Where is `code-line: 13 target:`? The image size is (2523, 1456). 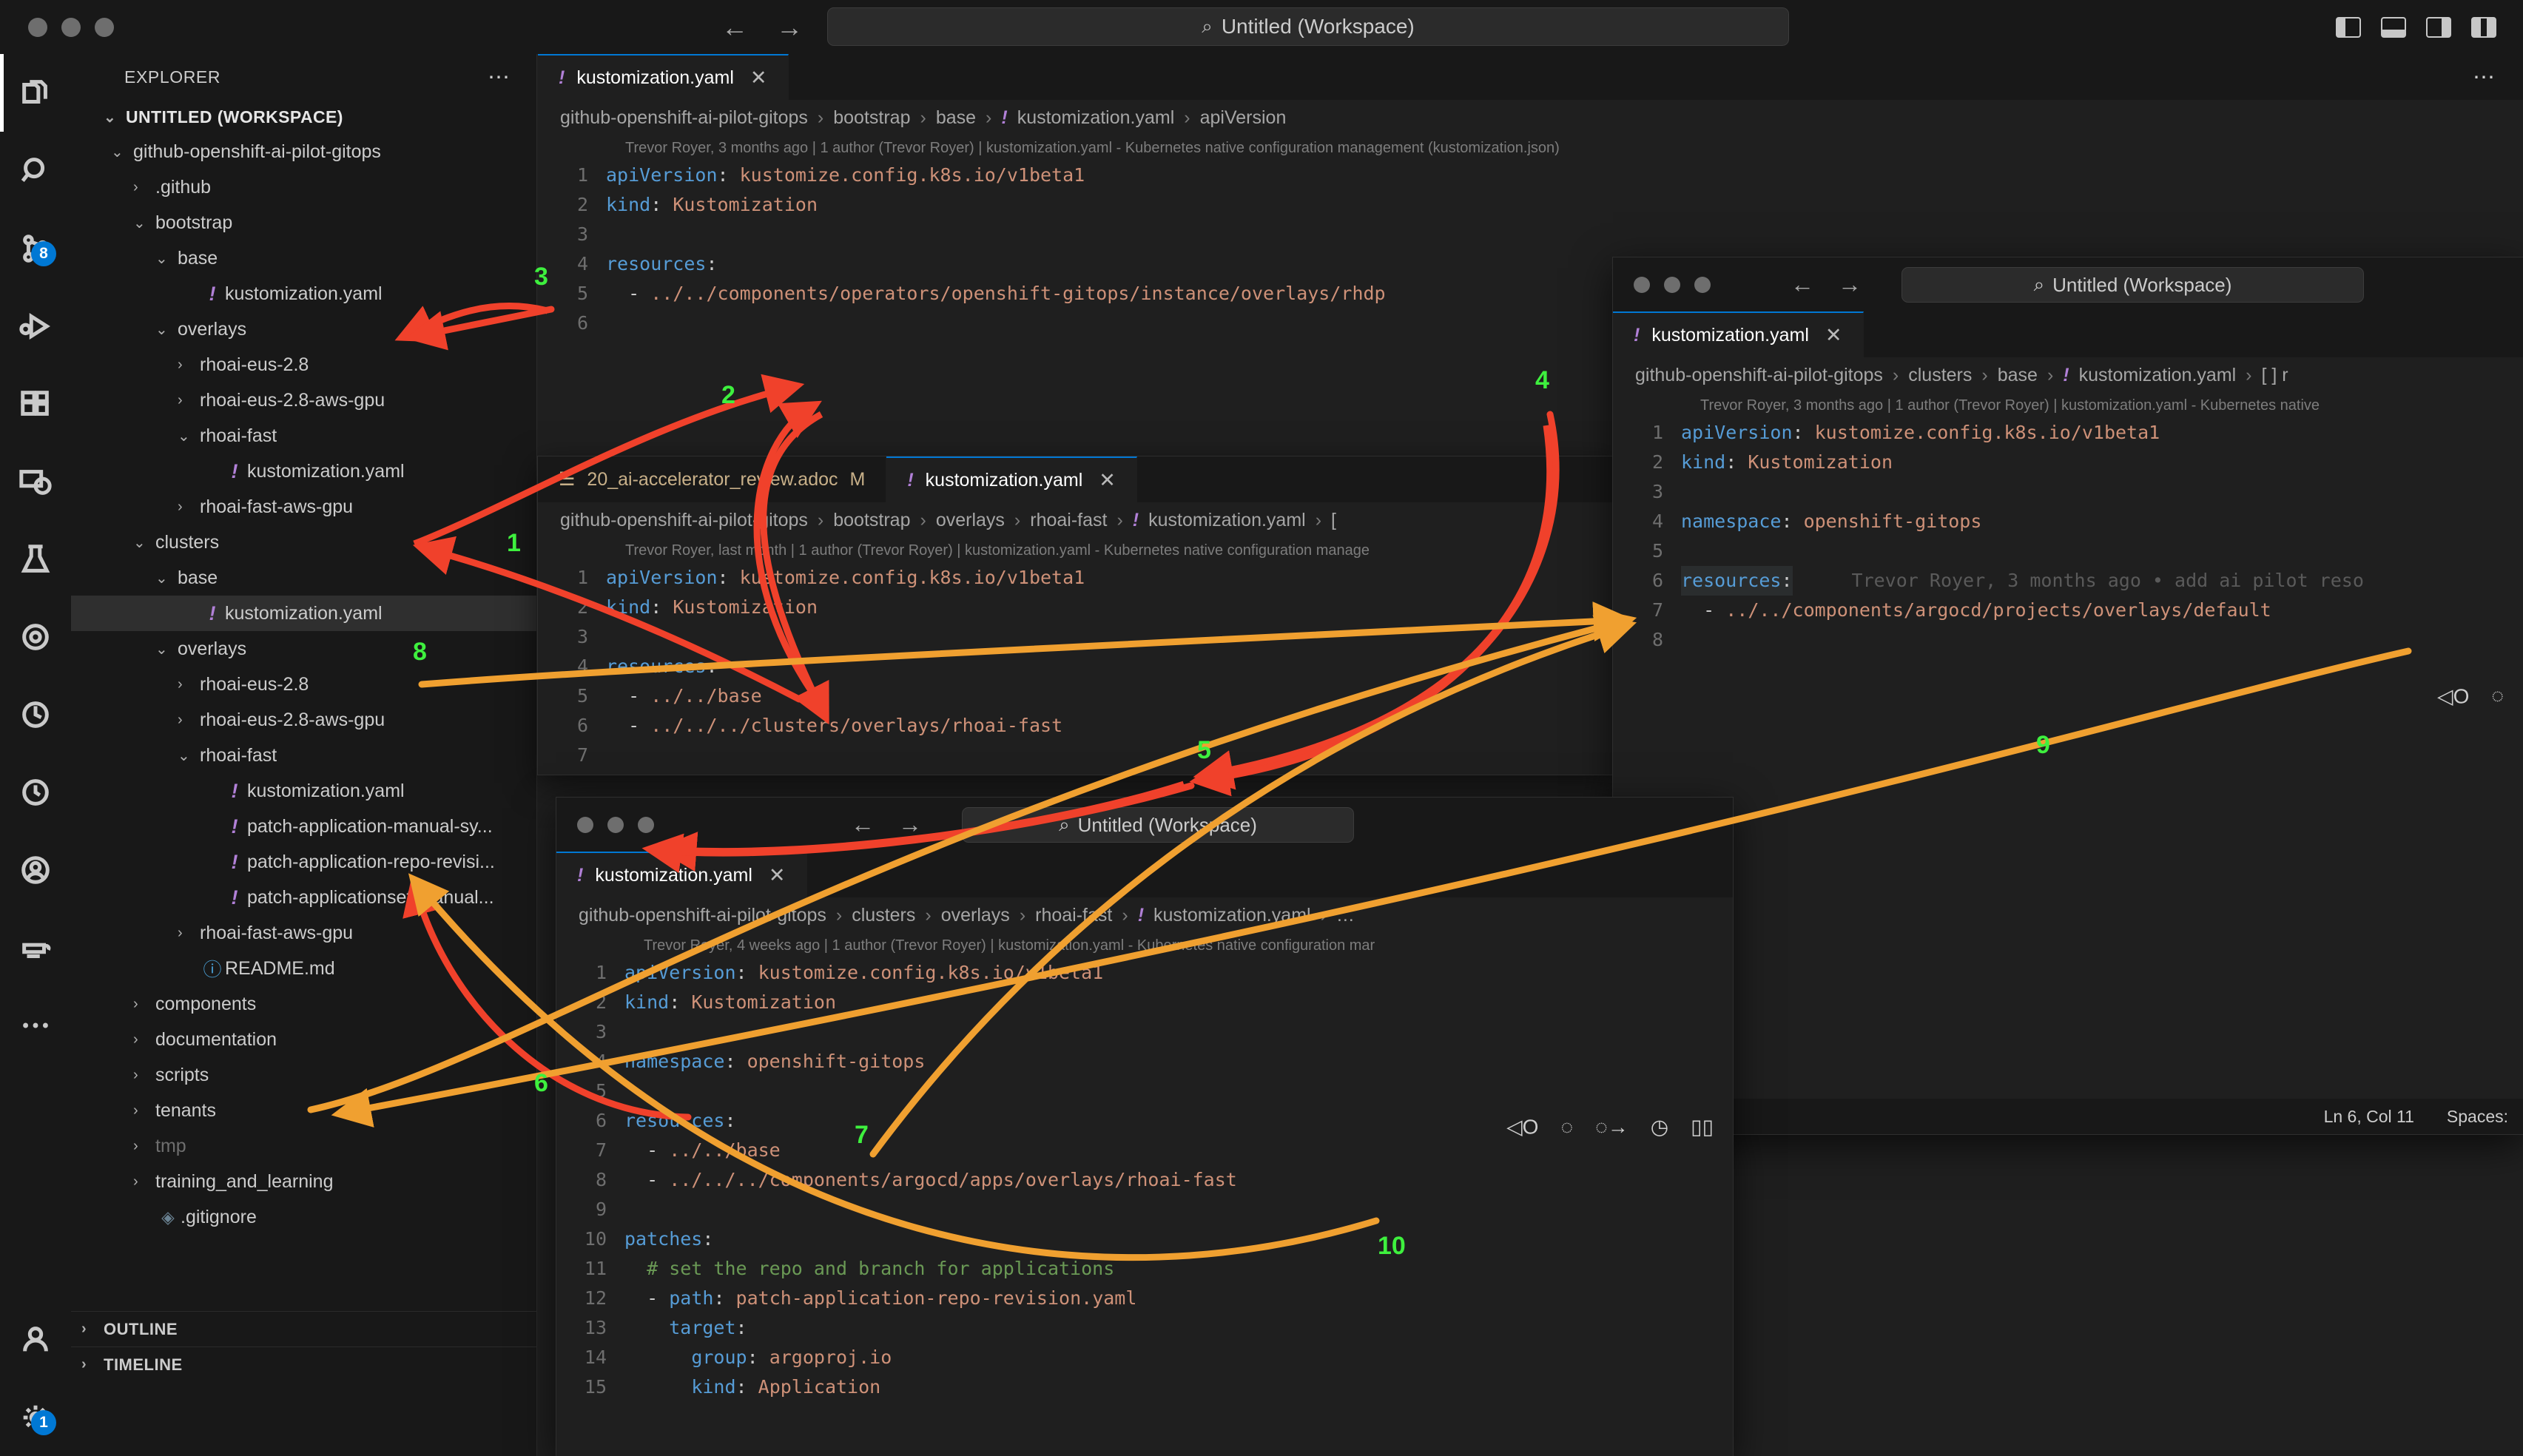 code-line: 13 target: is located at coordinates (1144, 1328).